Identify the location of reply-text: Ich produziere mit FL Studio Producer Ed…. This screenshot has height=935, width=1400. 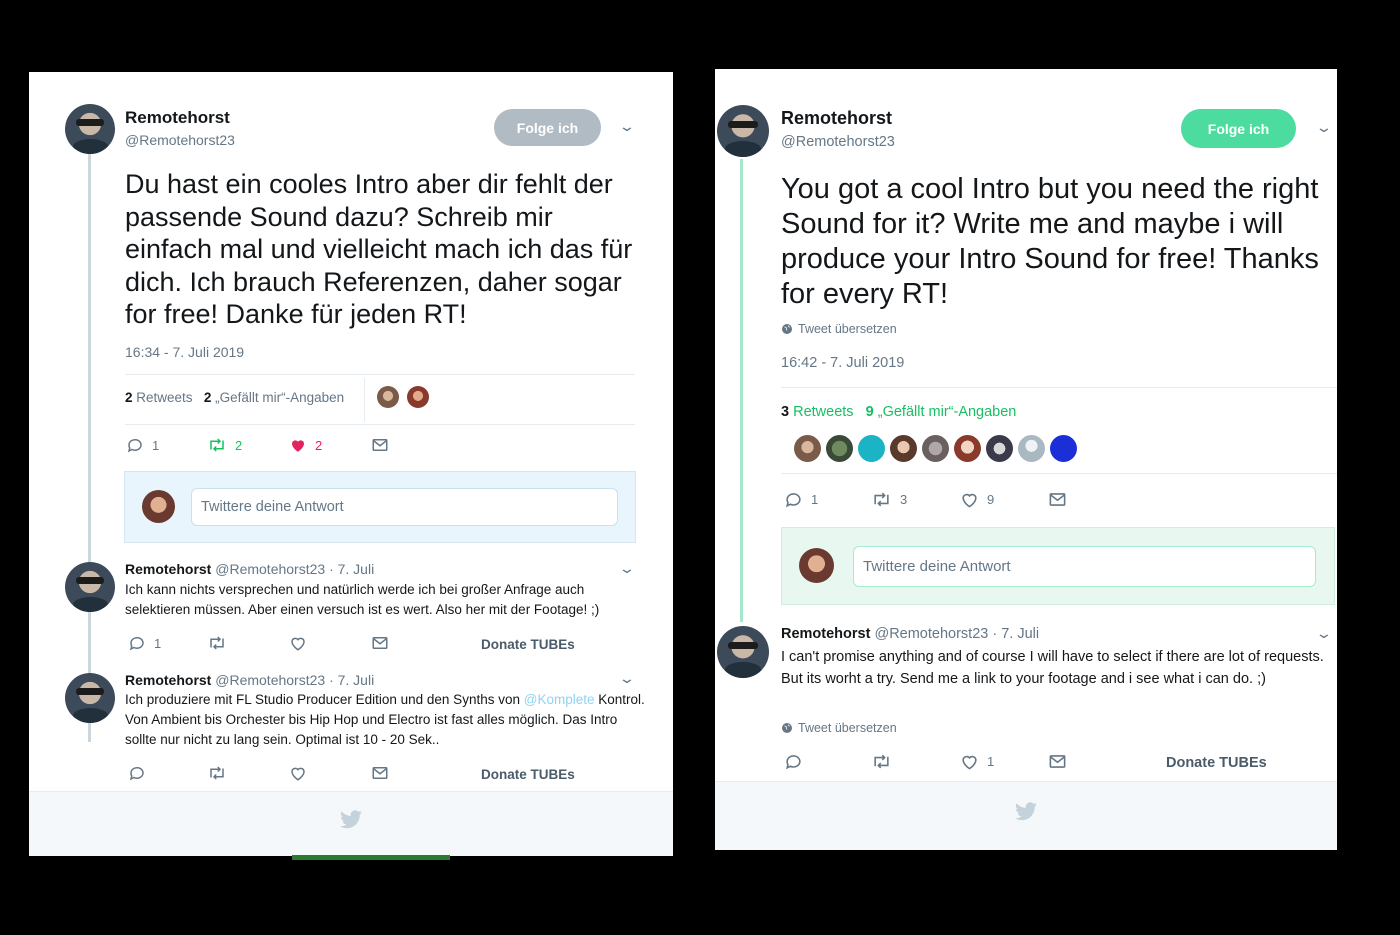
(385, 719).